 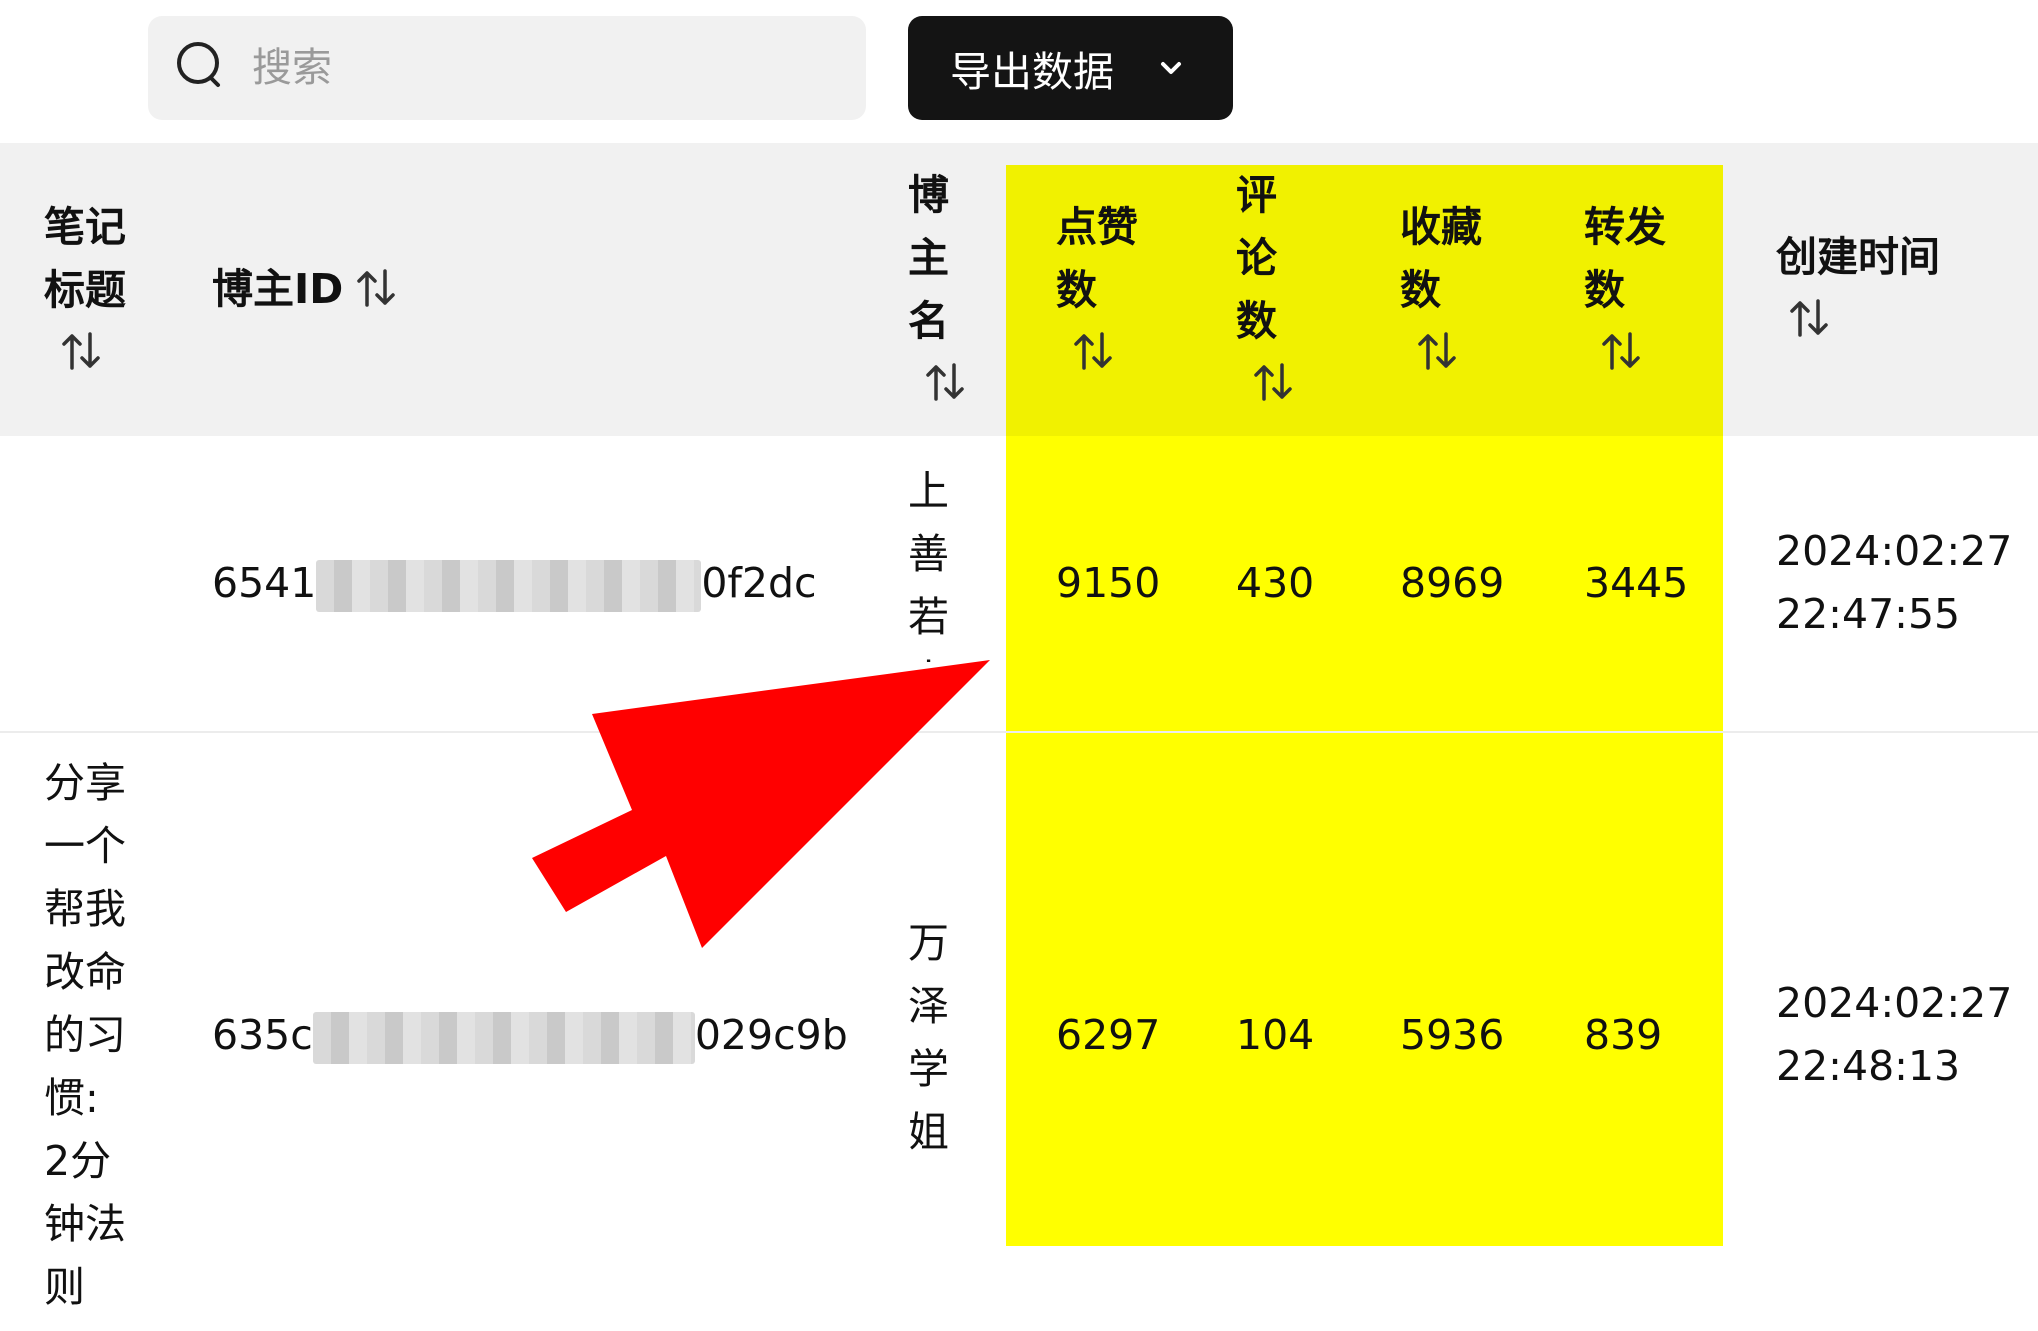 I want to click on row1-likes: 9150, so click(x=1108, y=583).